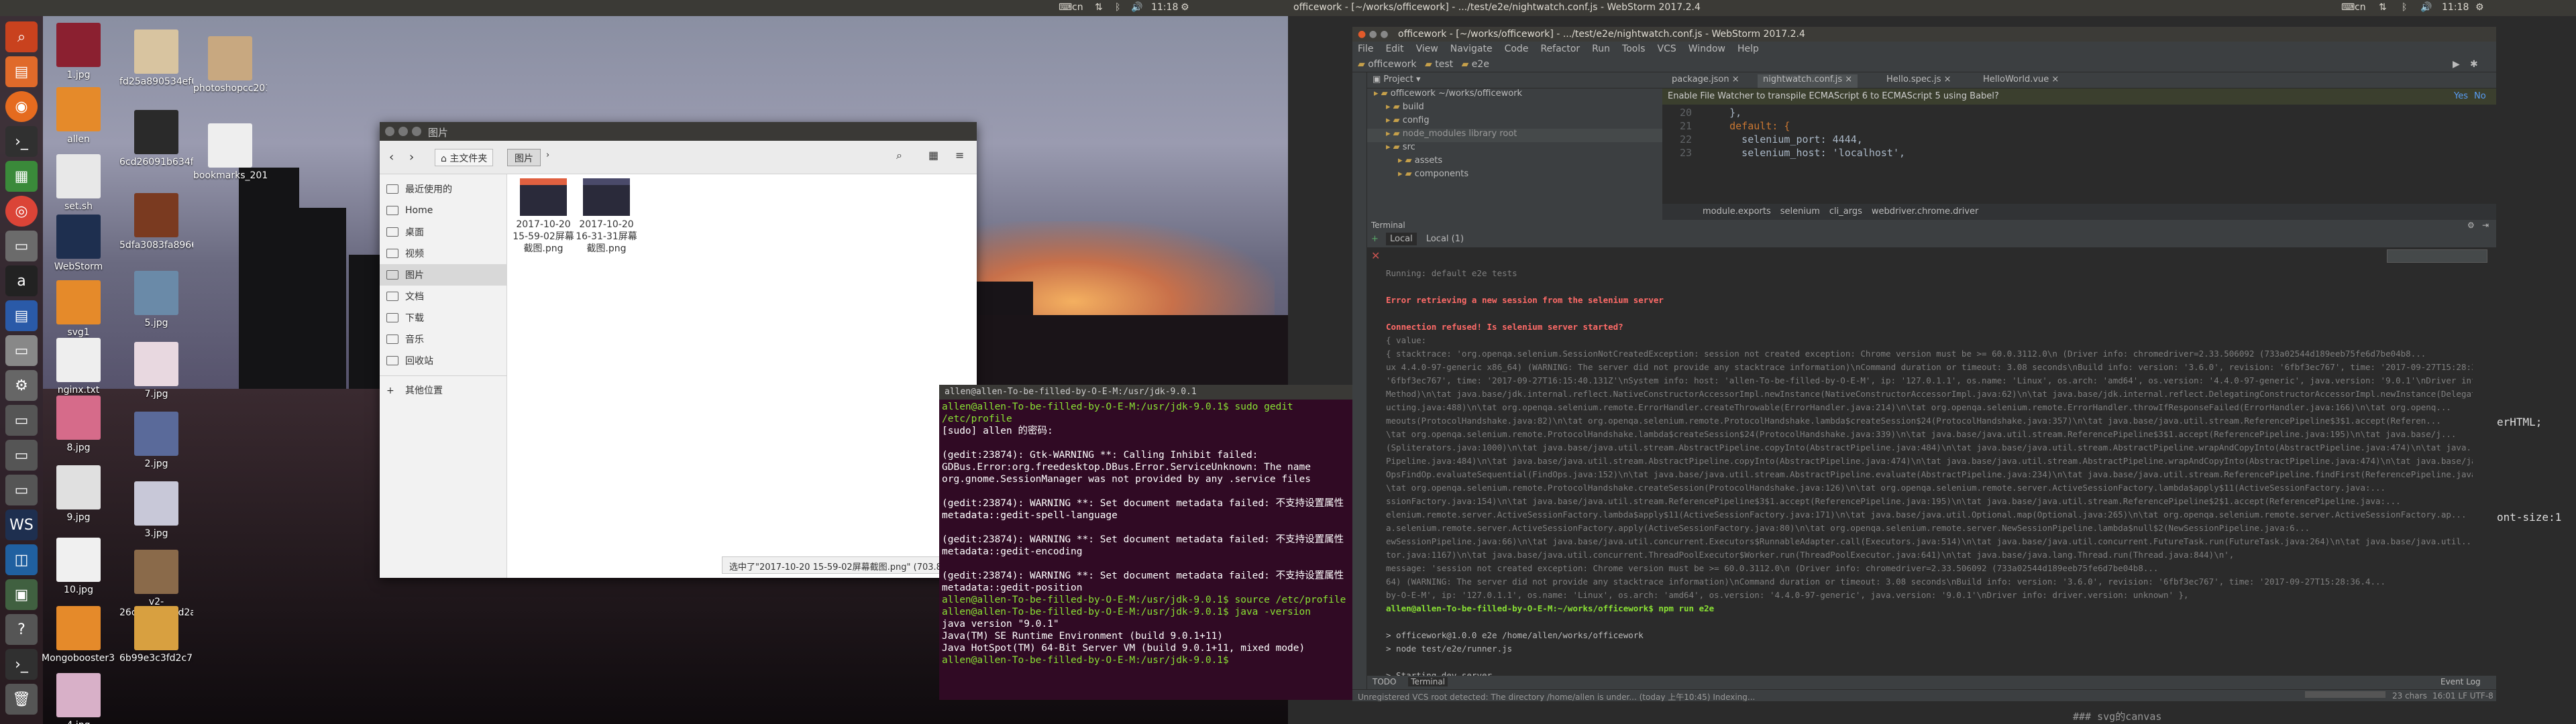 The width and height of the screenshot is (2576, 724). I want to click on file-item: 2017-10-20 15-59-02屏幕截图.png, so click(543, 216).